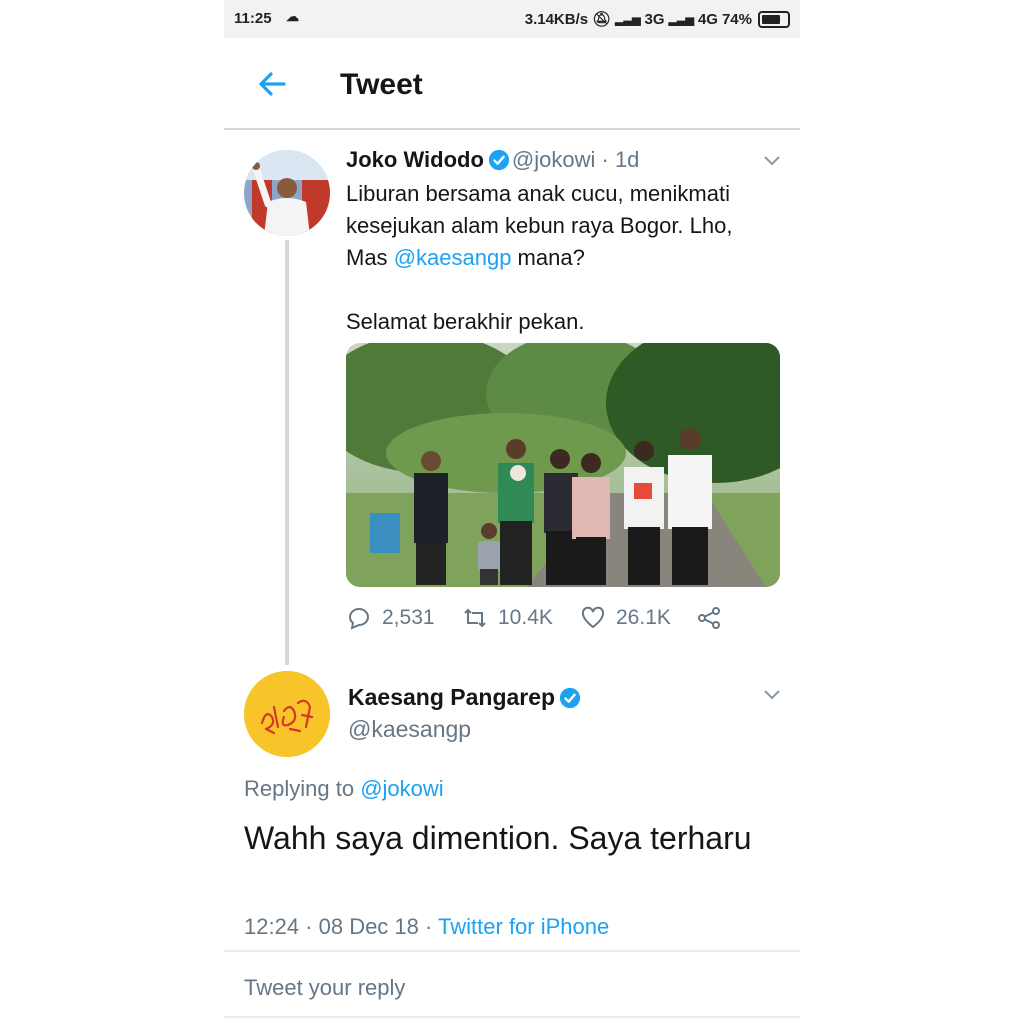 The width and height of the screenshot is (1024, 1024). I want to click on tweet-header: Joko Widodo @jokowi · 1d, so click(566, 160).